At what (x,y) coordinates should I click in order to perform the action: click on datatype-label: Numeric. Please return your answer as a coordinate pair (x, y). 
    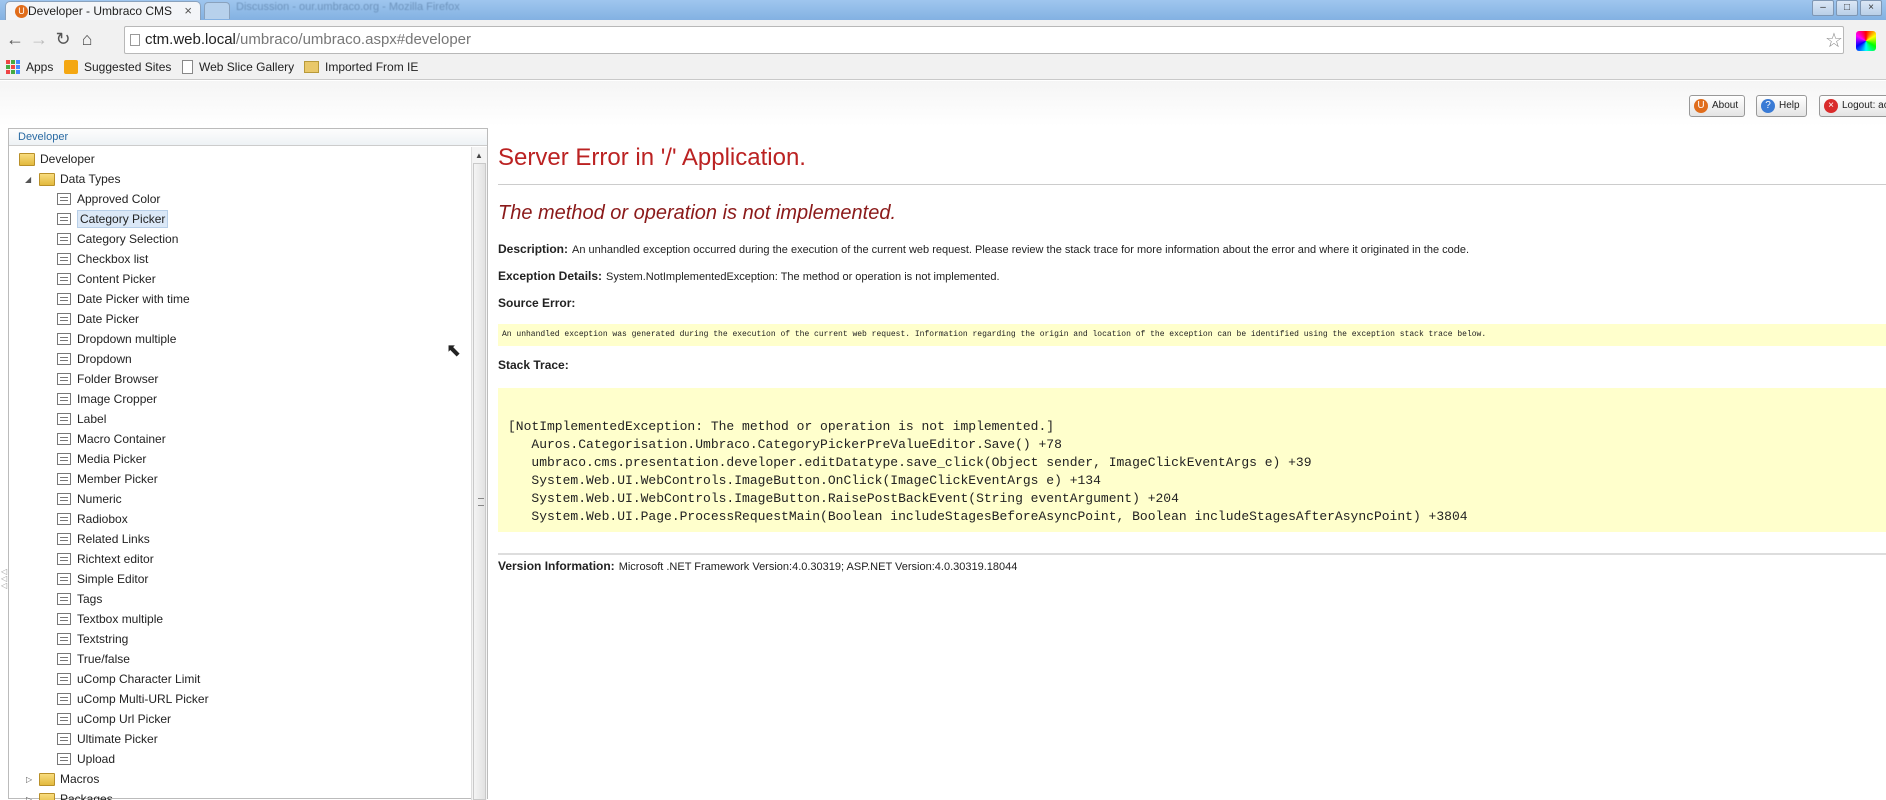
    Looking at the image, I should click on (99, 499).